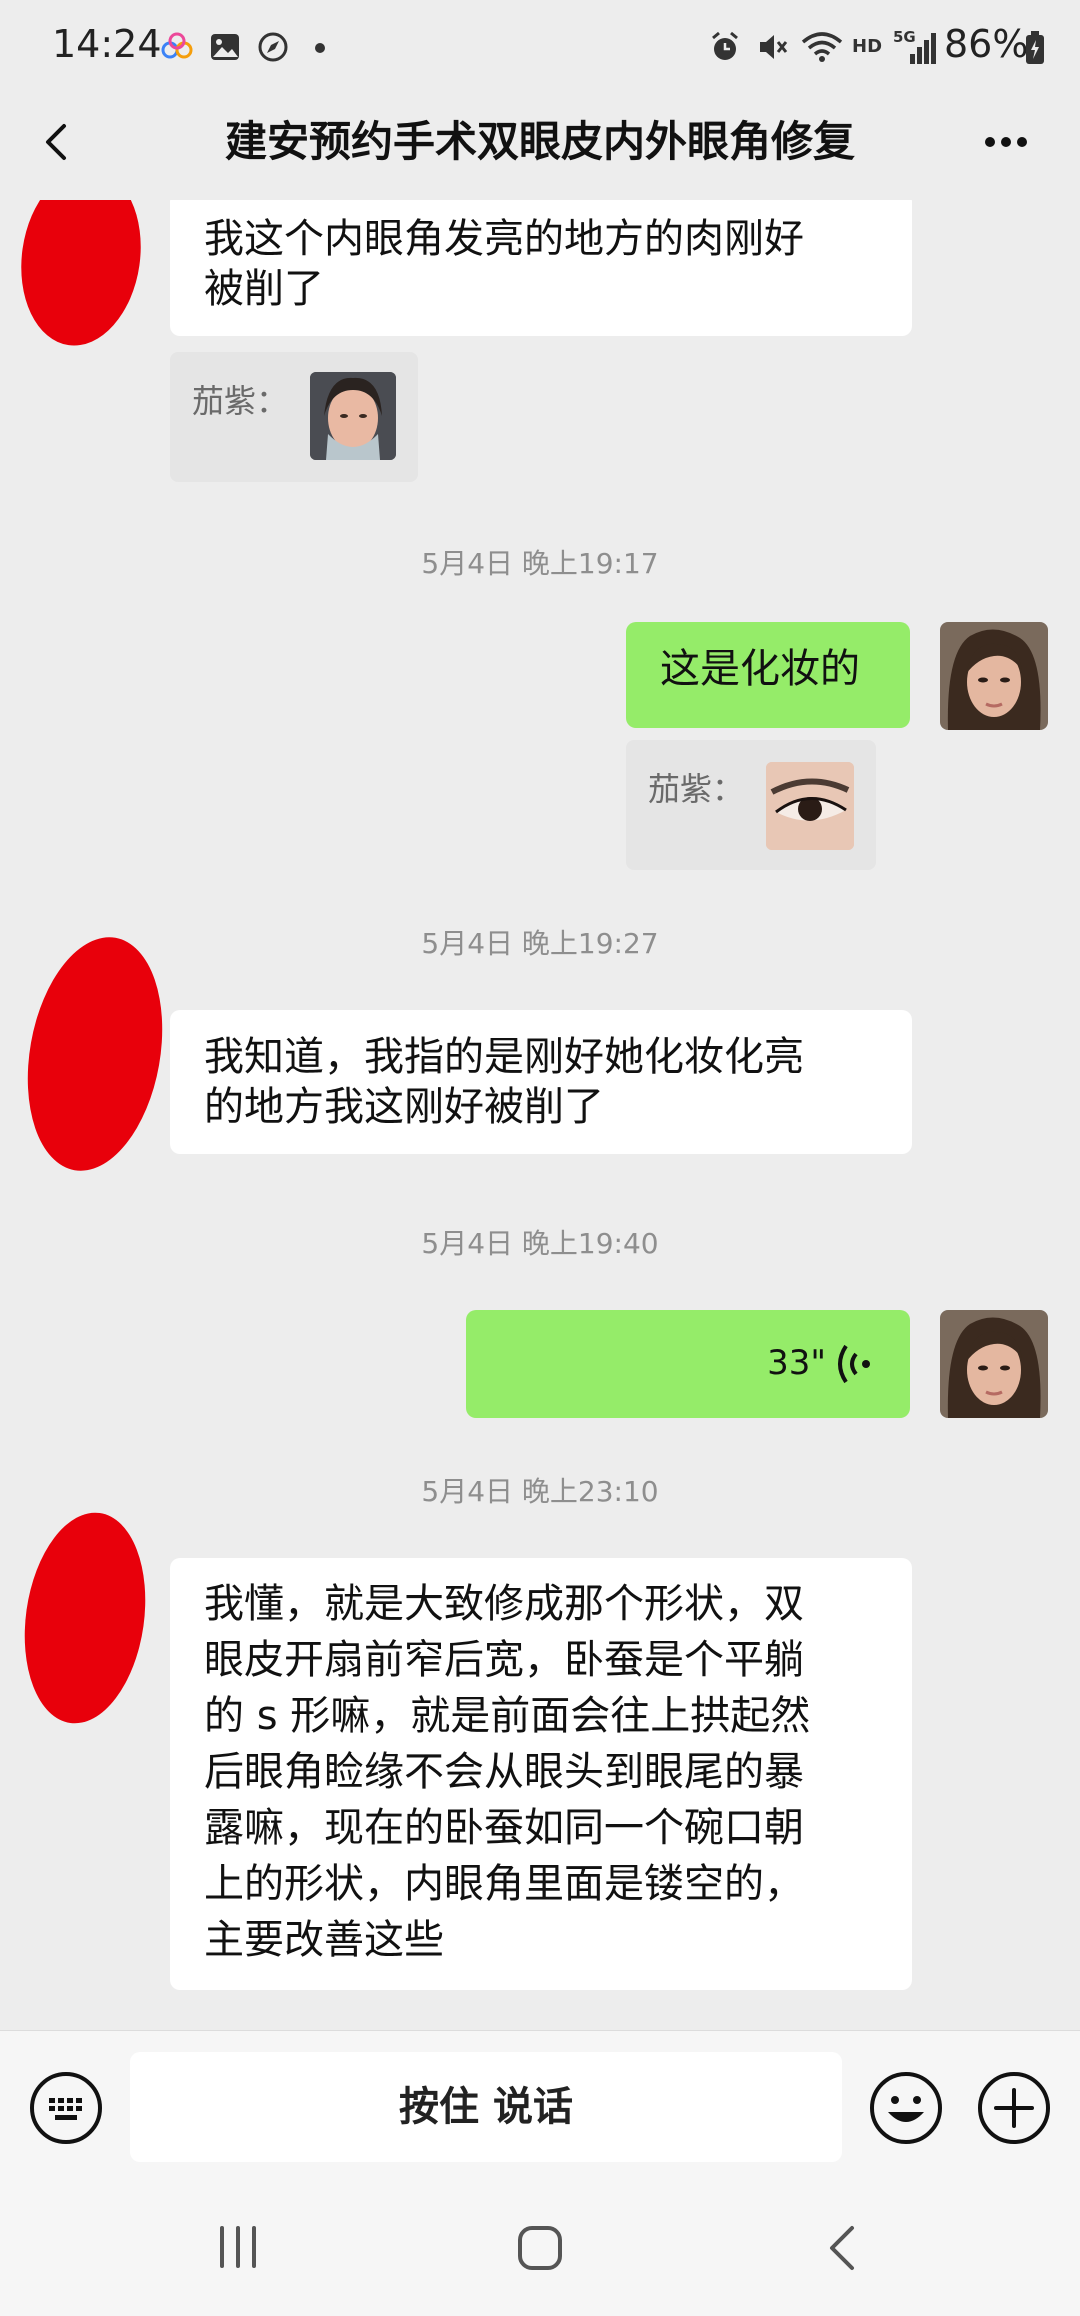  I want to click on face-photo-thumbnail, so click(353, 416).